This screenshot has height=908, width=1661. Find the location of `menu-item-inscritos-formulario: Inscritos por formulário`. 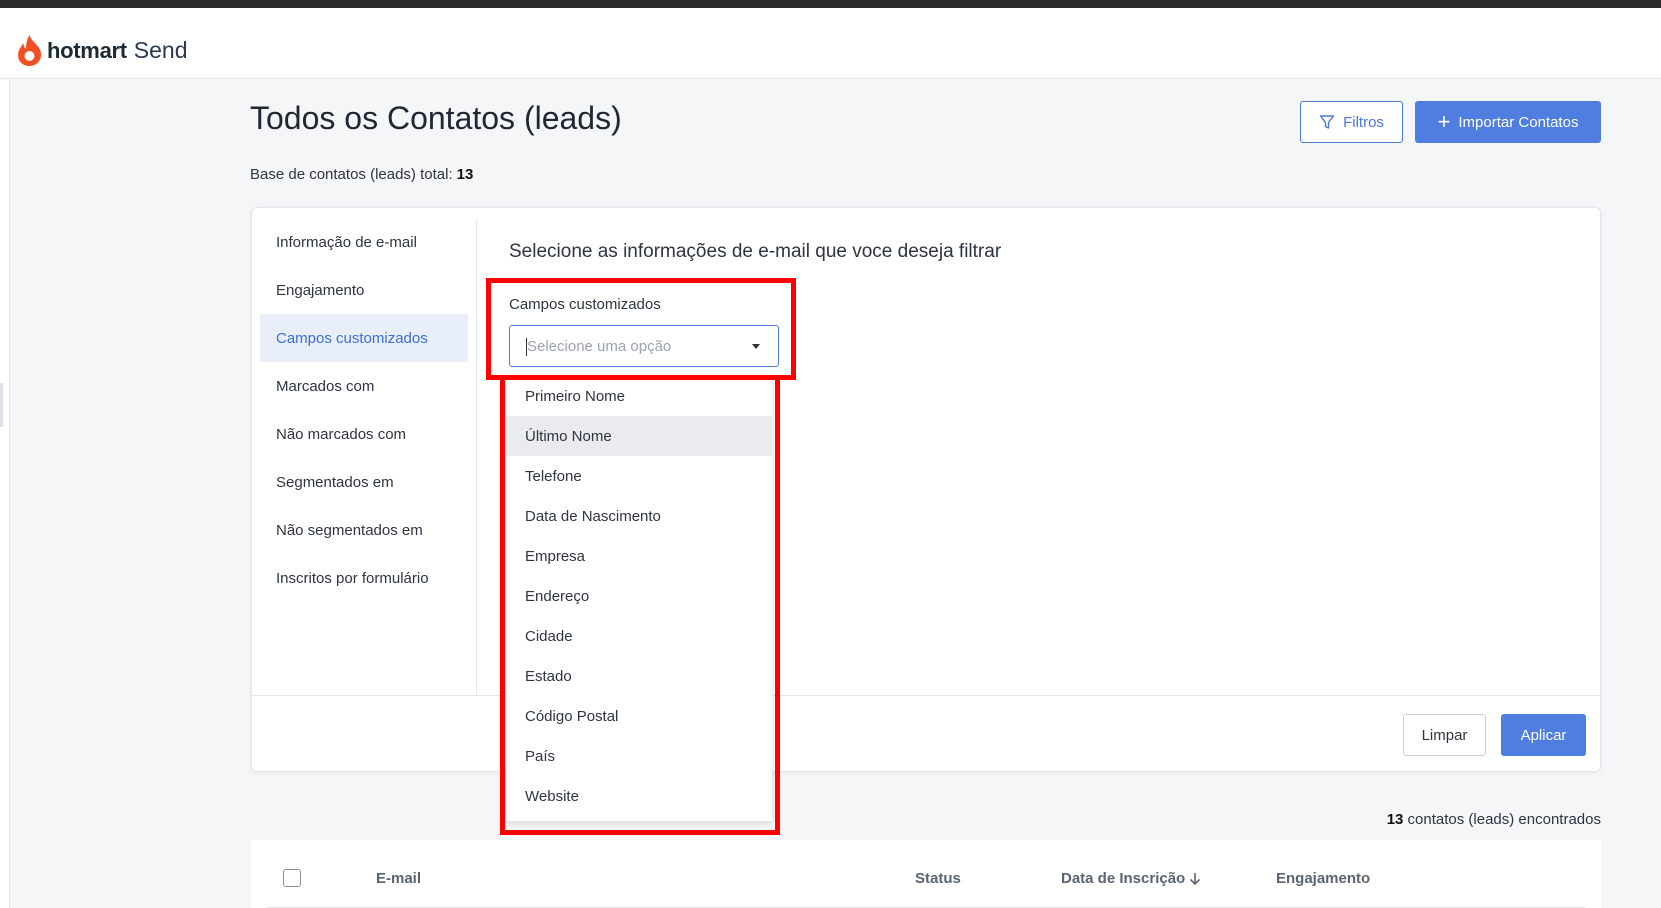

menu-item-inscritos-formulario: Inscritos por formulário is located at coordinates (364, 578).